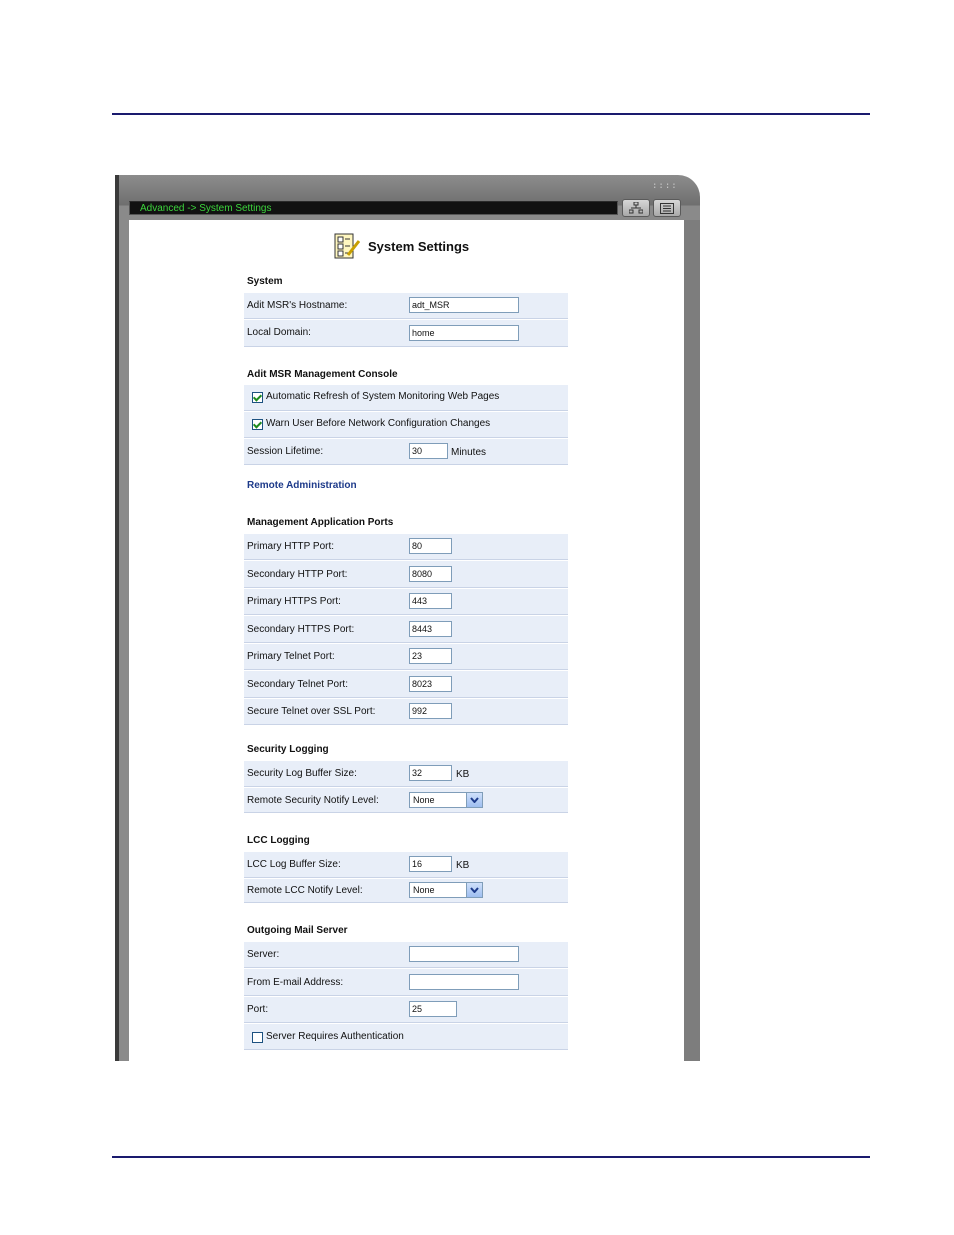 The width and height of the screenshot is (954, 1235). What do you see at coordinates (463, 774) in the screenshot?
I see `security-buffer-unit: KB` at bounding box center [463, 774].